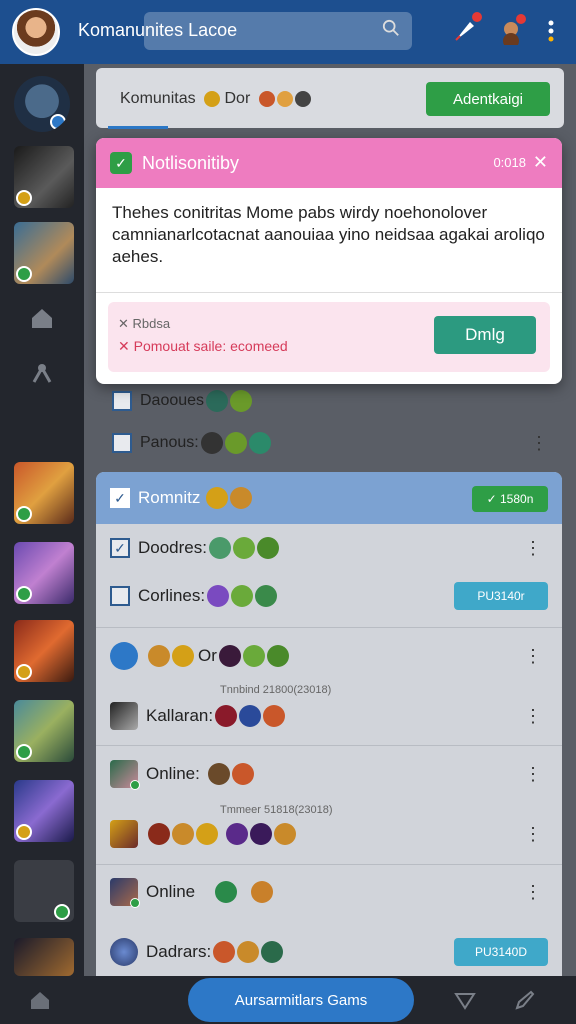 This screenshot has height=1024, width=576. Describe the element at coordinates (329, 337) in the screenshot. I see `popup-alert: ✕ Rbdsa ✕ Pomouat saile: ecomeed Dmlg` at that location.